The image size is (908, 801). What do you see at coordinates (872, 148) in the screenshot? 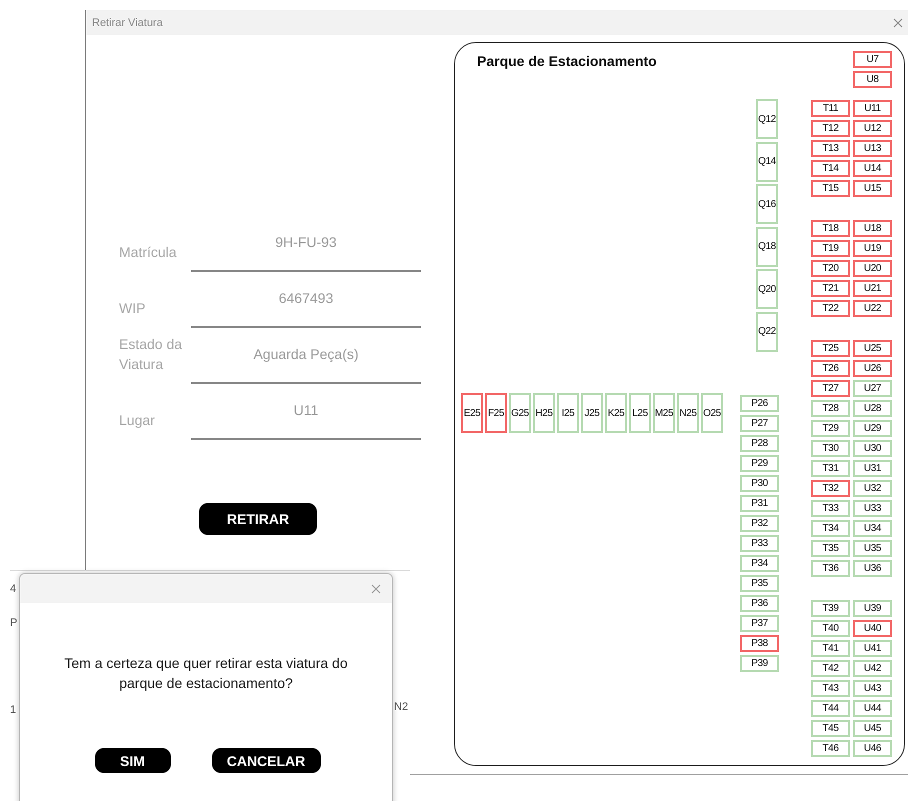
I see `parking-spot: U13` at bounding box center [872, 148].